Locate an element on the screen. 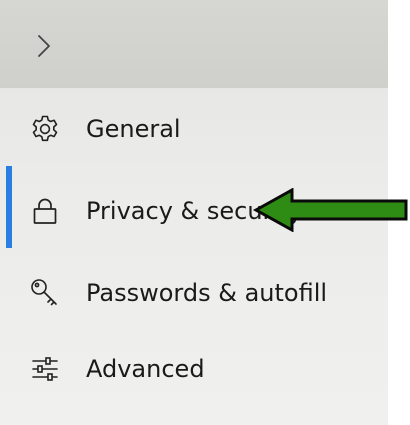 This screenshot has height=425, width=410. green-arrow-icon is located at coordinates (330, 210).